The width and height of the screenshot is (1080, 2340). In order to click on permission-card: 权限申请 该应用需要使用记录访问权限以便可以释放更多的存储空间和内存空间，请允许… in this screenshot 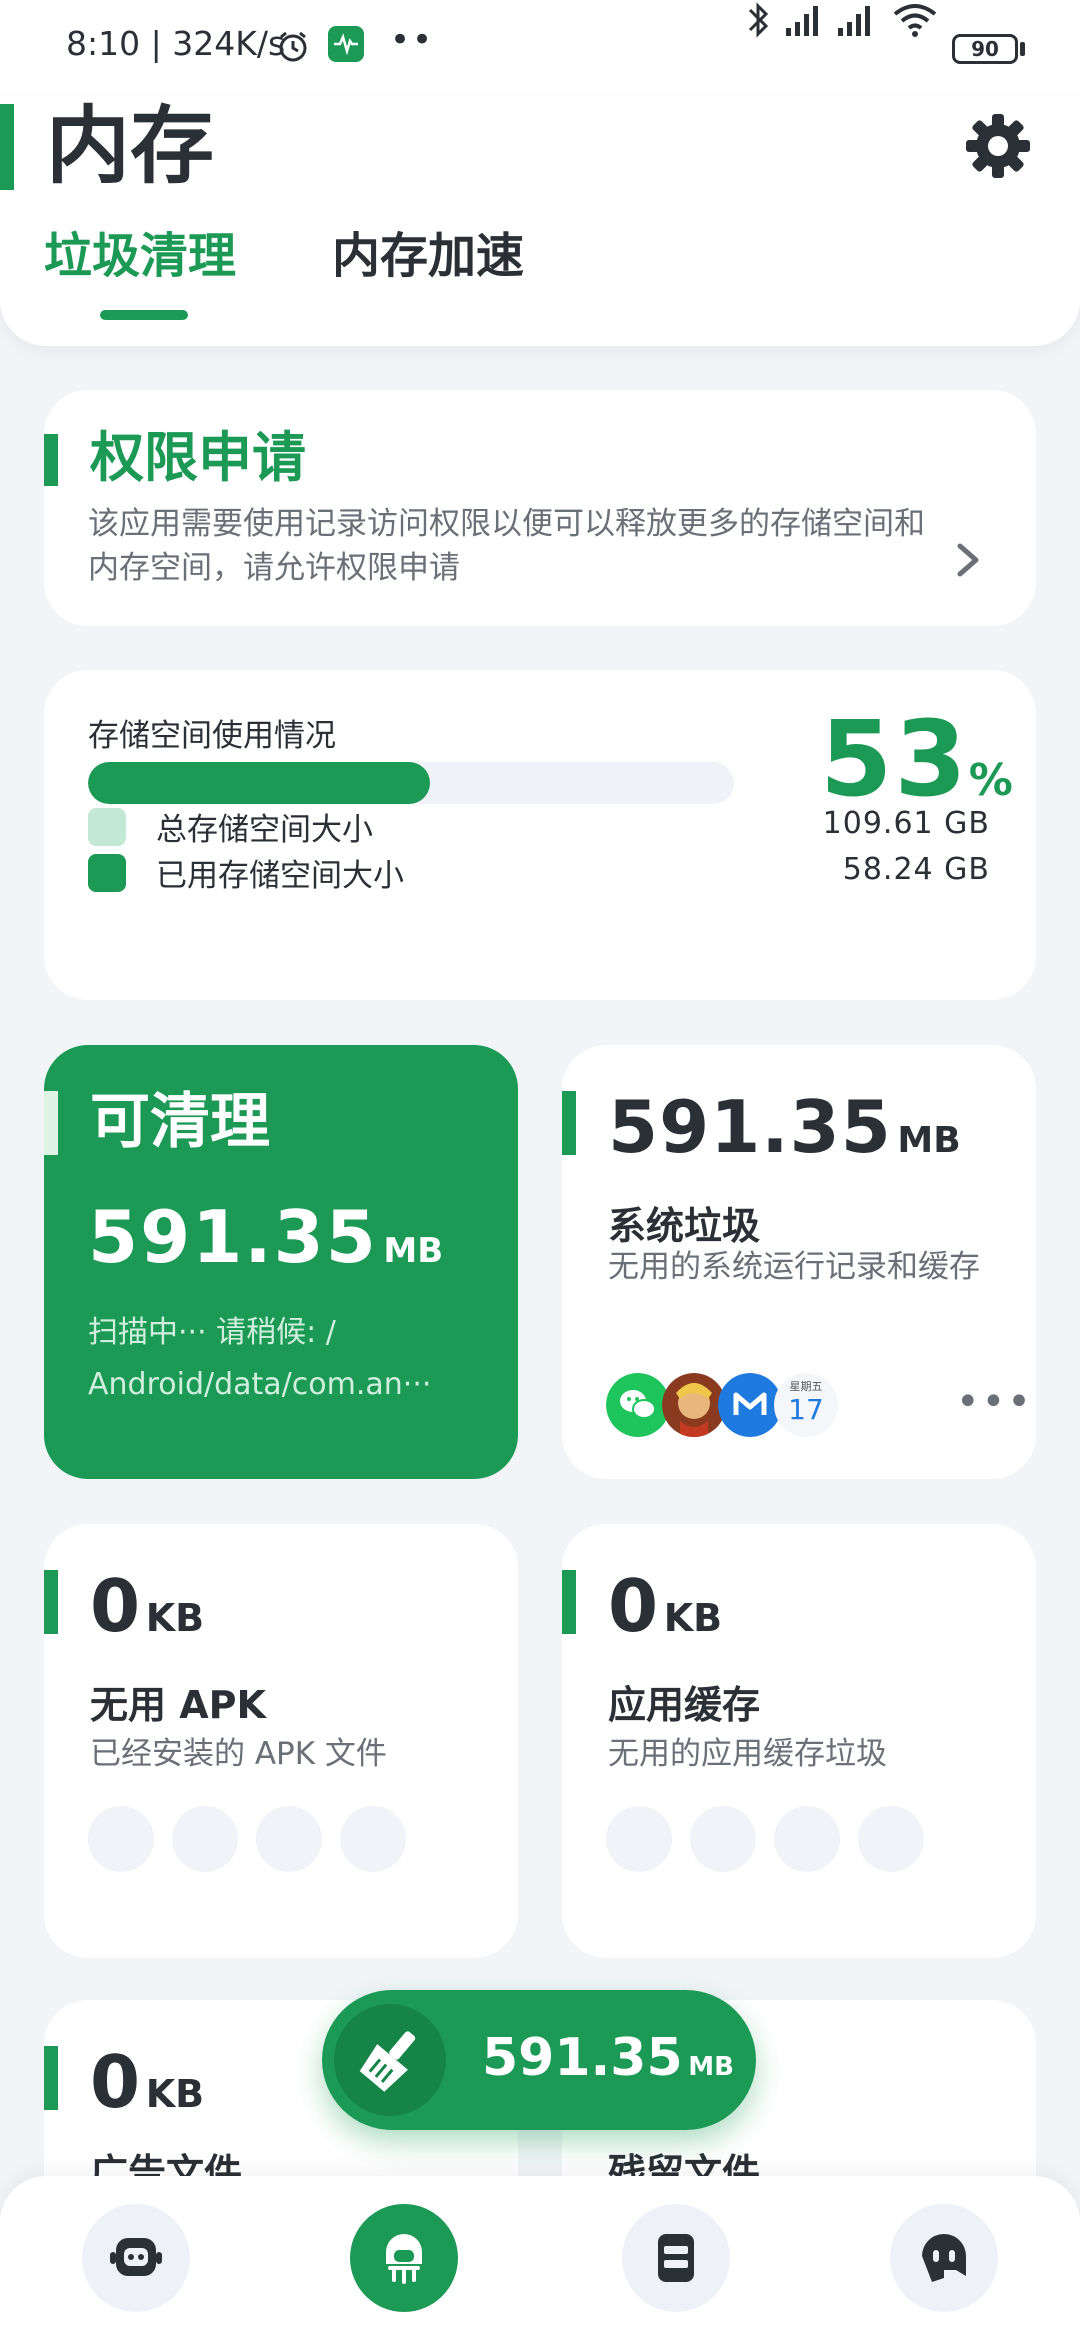, I will do `click(540, 508)`.